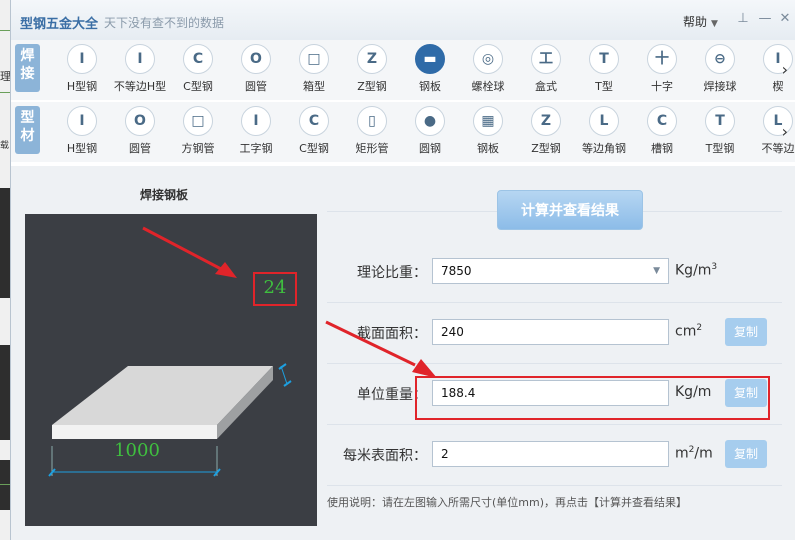 This screenshot has width=795, height=540. Describe the element at coordinates (370, 343) in the screenshot. I see `annotation-arrow-shaft` at that location.